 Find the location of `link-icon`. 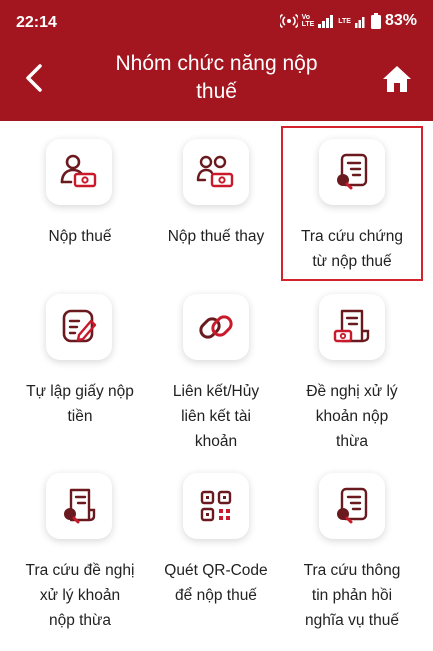

link-icon is located at coordinates (216, 327).